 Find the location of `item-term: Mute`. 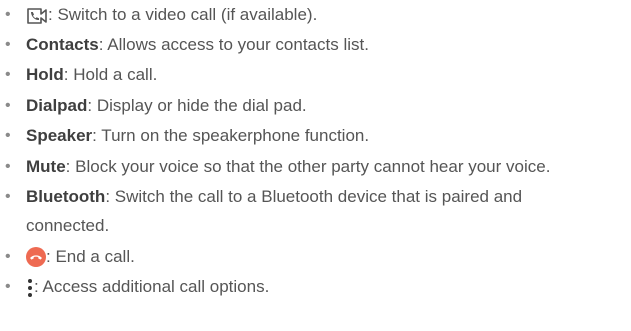

item-term: Mute is located at coordinates (46, 166).